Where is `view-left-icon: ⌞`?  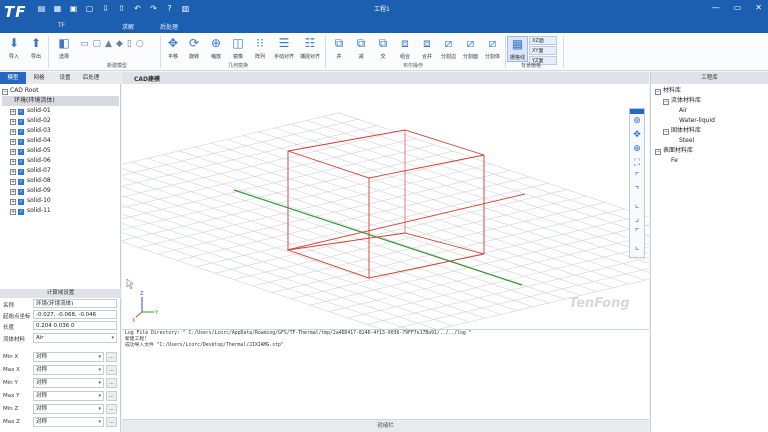
view-left-icon: ⌞ is located at coordinates (637, 205).